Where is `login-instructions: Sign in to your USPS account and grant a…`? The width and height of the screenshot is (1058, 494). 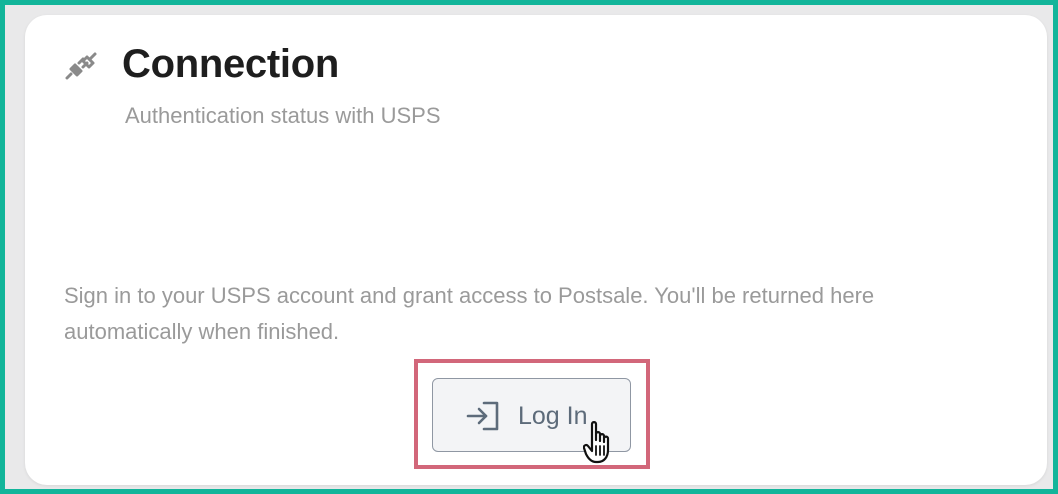 login-instructions: Sign in to your USPS account and grant a… is located at coordinates (469, 313).